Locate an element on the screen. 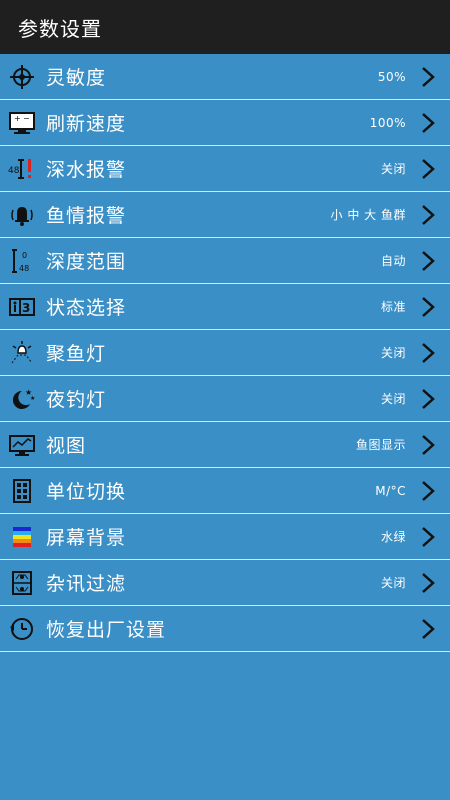 The width and height of the screenshot is (450, 800). setting-label: 刷新速度 is located at coordinates (86, 124).